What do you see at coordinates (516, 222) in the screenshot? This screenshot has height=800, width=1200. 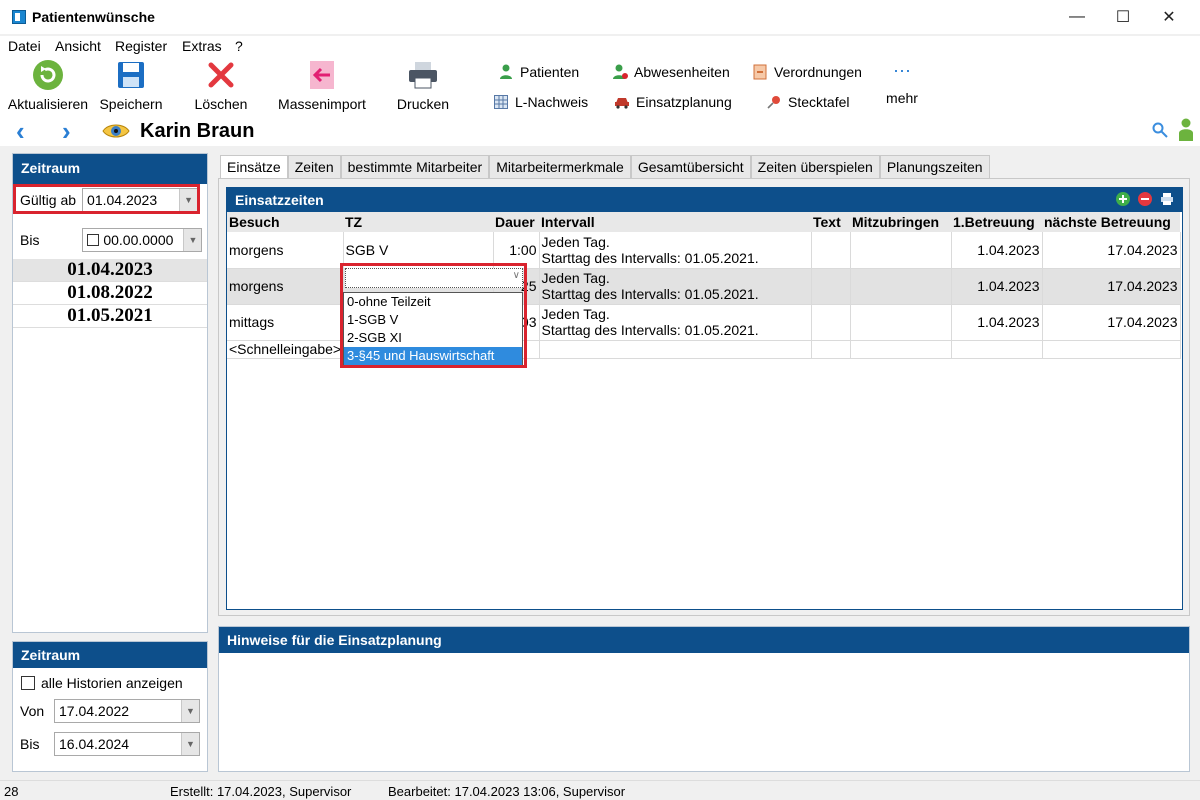 I see `column-header: Dauer` at bounding box center [516, 222].